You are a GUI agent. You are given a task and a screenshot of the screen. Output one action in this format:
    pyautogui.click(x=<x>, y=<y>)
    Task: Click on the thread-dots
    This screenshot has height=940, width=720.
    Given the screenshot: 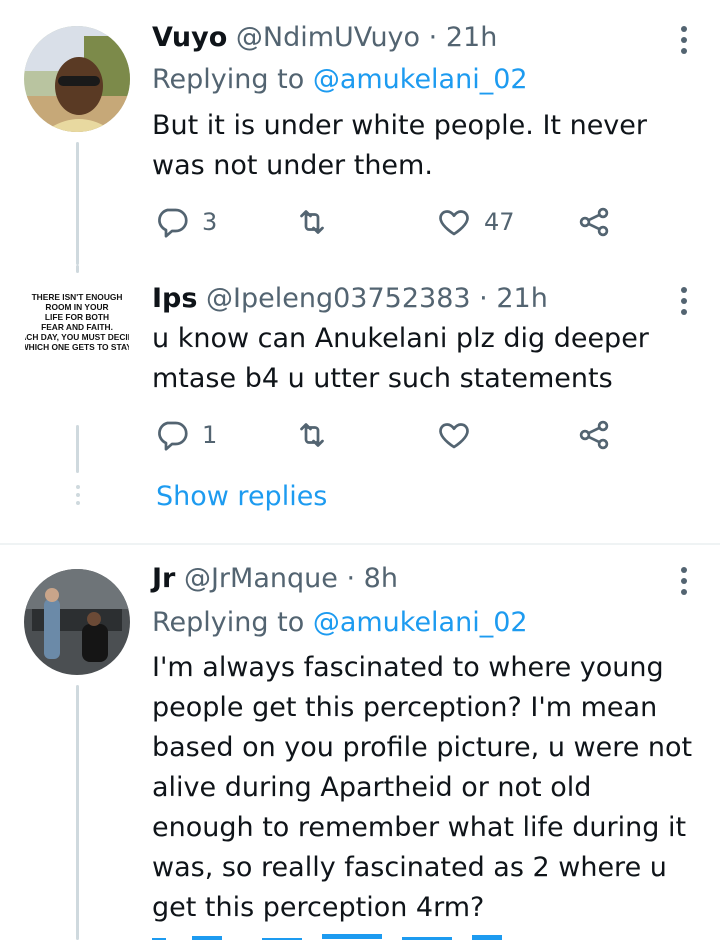 What is the action you would take?
    pyautogui.click(x=78, y=497)
    